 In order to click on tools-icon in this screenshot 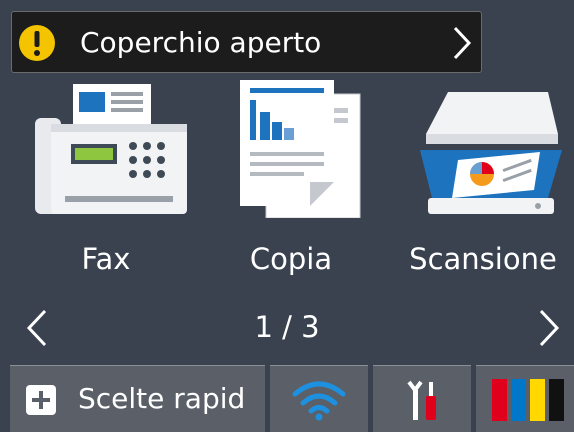, I will do `click(421, 400)`.